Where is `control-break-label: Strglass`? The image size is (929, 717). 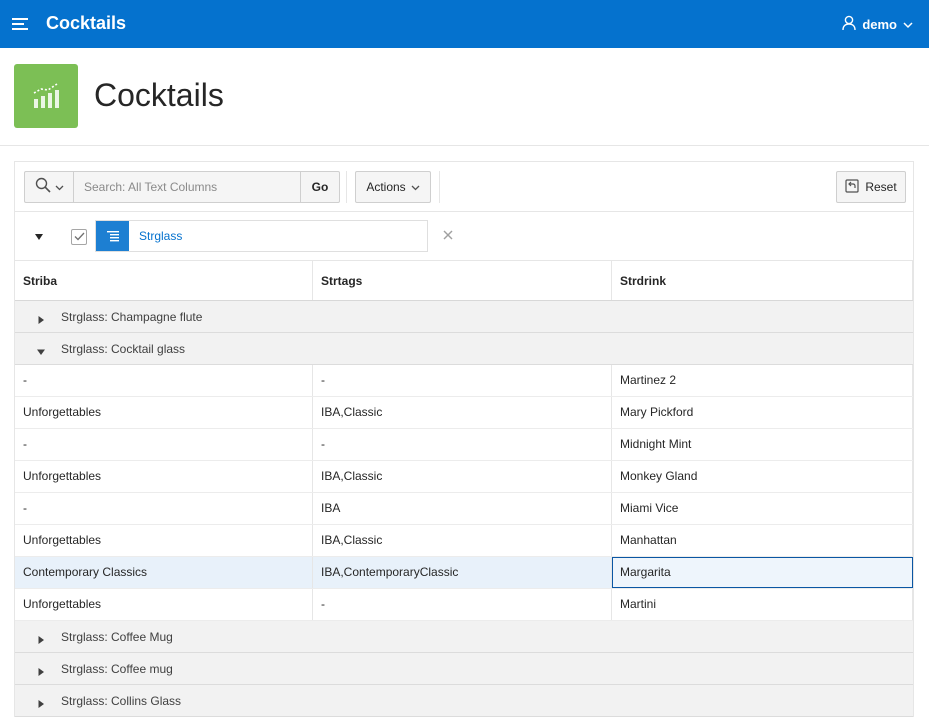 control-break-label: Strglass is located at coordinates (161, 236).